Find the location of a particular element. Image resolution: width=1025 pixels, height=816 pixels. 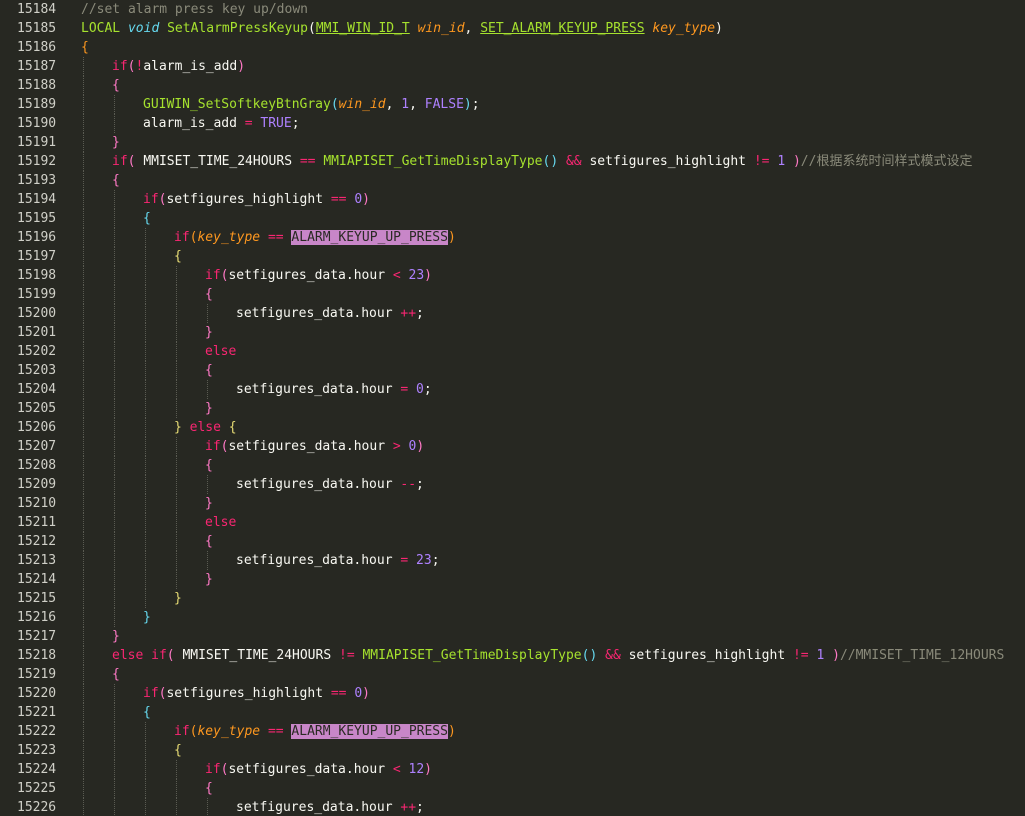

code-line: 15188 { is located at coordinates (512, 85).